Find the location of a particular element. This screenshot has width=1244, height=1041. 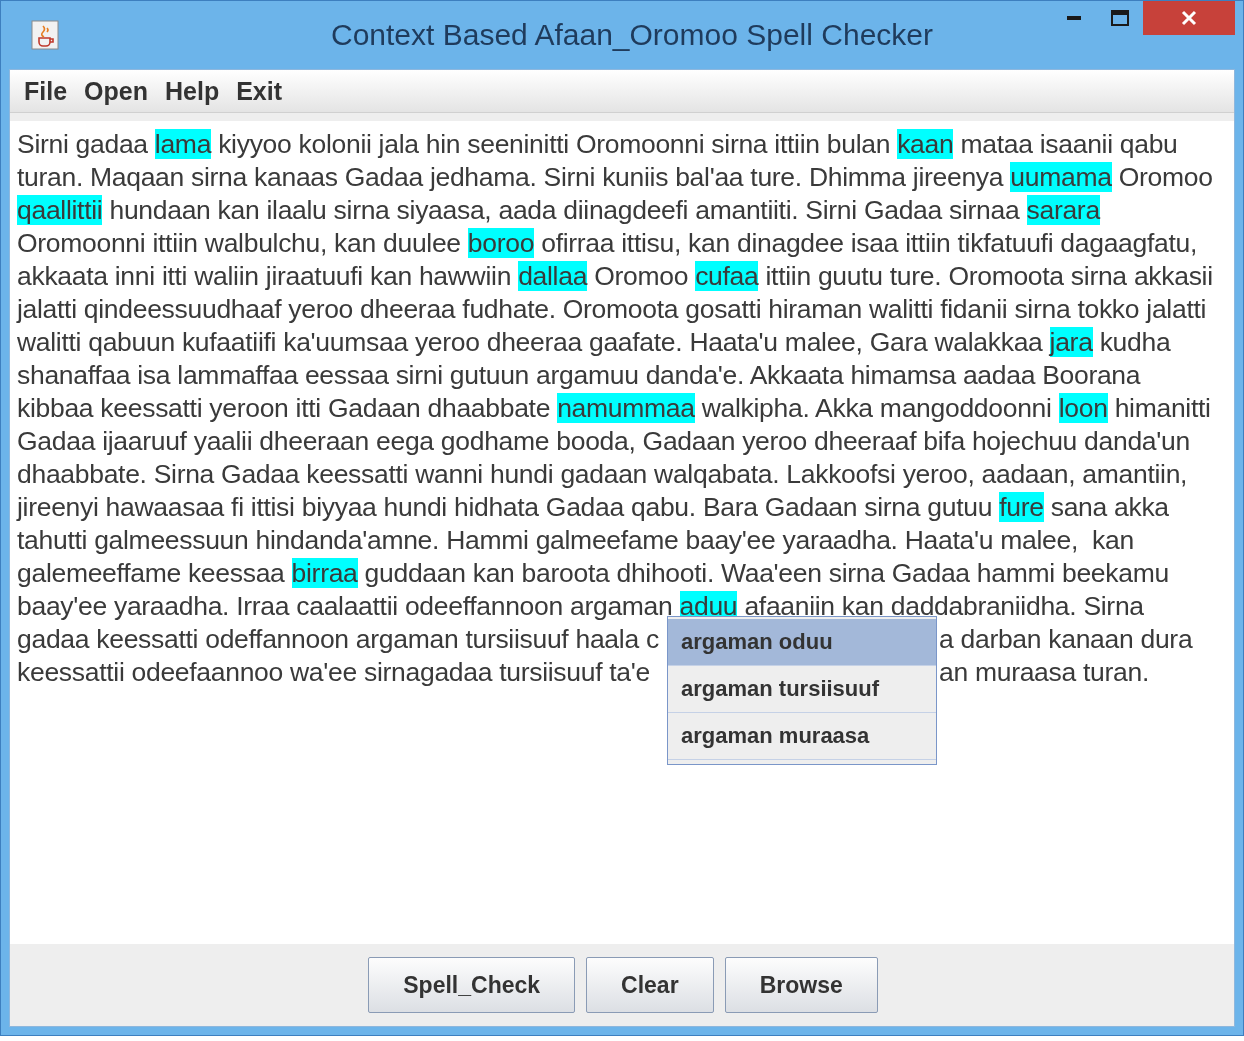

text-run: Gadaa ijaaruuf yaalii dheeraan eega godhame booda, Gadaan yeroo dheeraaf bifa hojechuu danda'un is located at coordinates (603, 440).